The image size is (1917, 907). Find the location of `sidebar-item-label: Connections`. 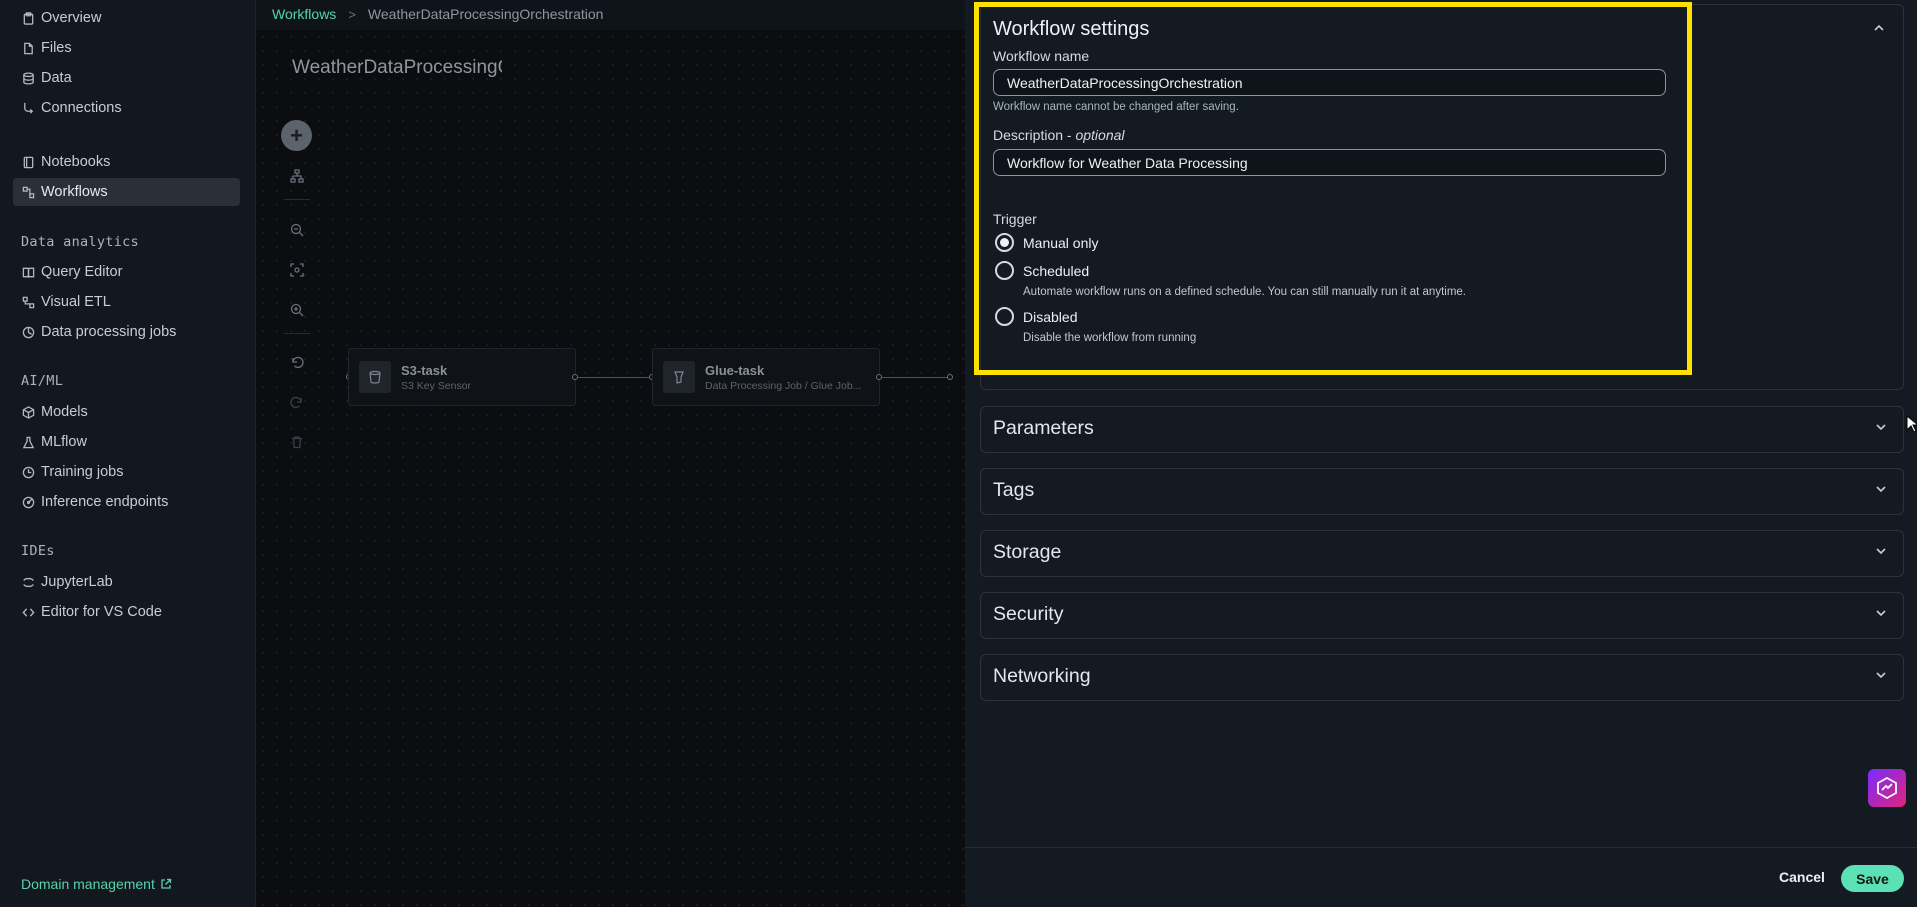

sidebar-item-label: Connections is located at coordinates (81, 108).